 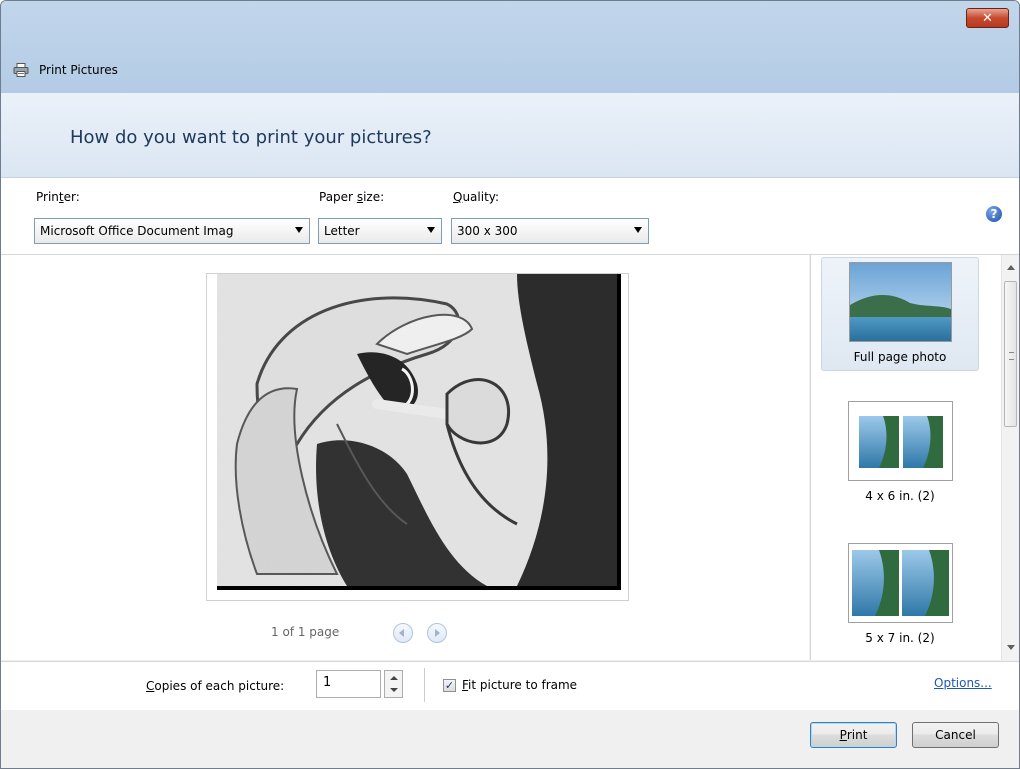 I want to click on printer-value: Microsoft Office Document Imag, so click(x=137, y=231).